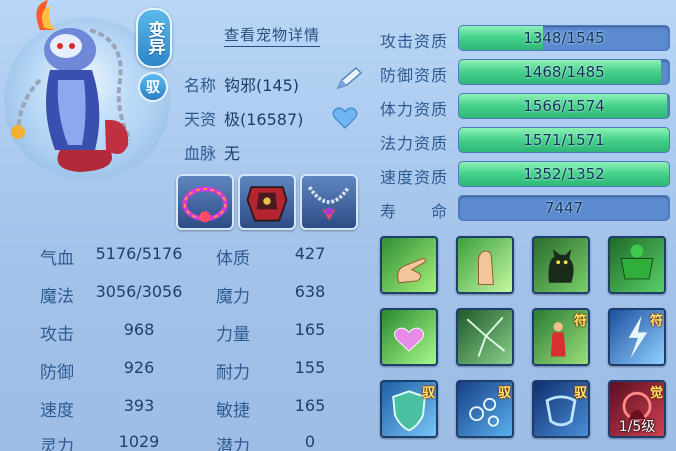 The image size is (676, 451). Describe the element at coordinates (57, 411) in the screenshot. I see `speed-label: 速度` at that location.